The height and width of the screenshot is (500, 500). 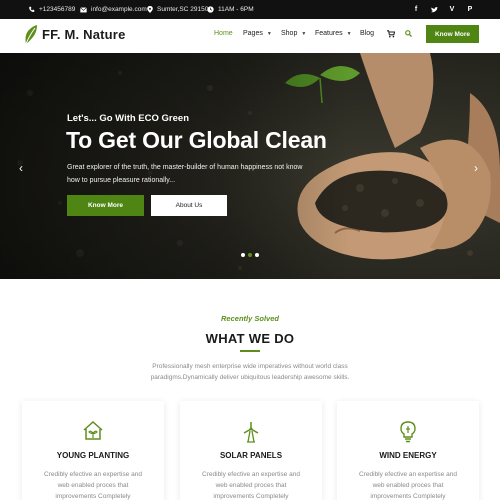 What do you see at coordinates (452, 34) in the screenshot?
I see `header-know-more-button: Know More` at bounding box center [452, 34].